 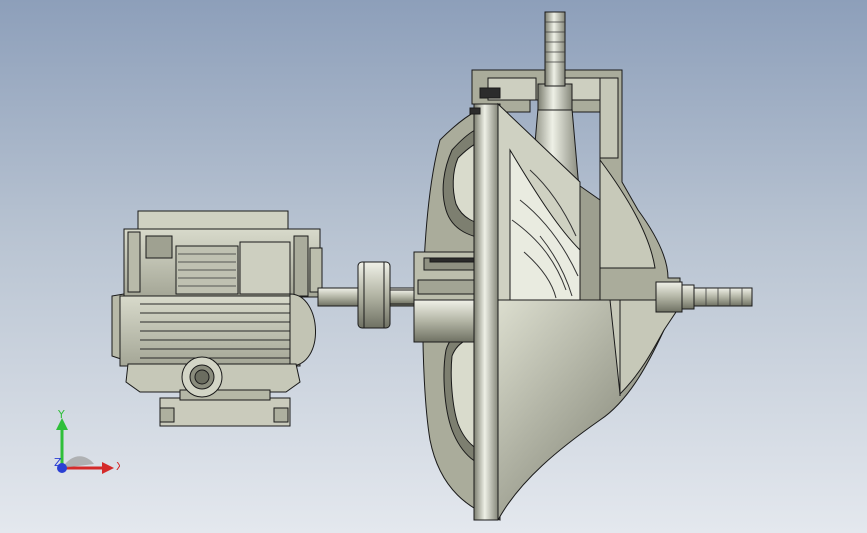 What do you see at coordinates (87, 442) in the screenshot?
I see `coordinate-triad: X Y Z` at bounding box center [87, 442].